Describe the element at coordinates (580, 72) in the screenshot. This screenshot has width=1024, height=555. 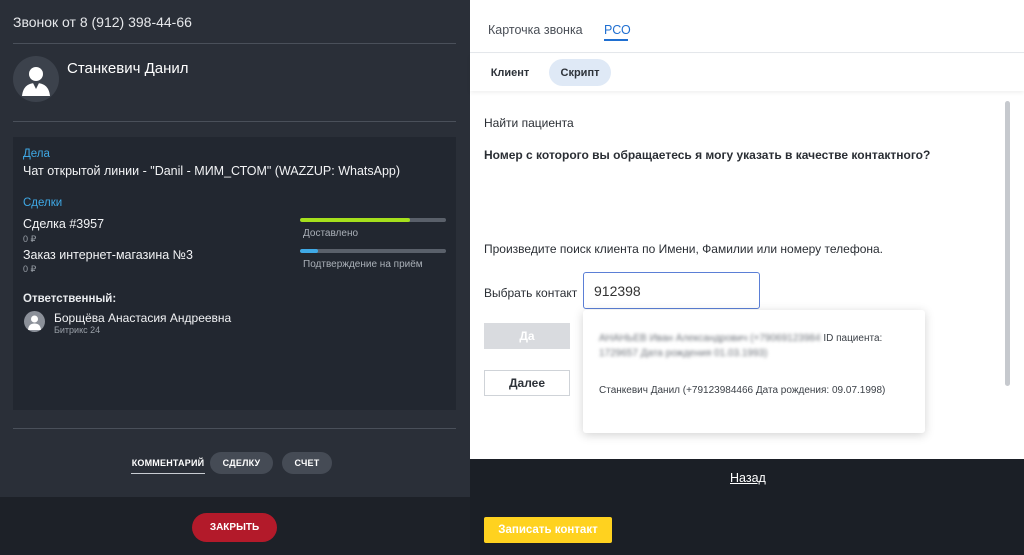
I see `subtab-script: Скрипт` at that location.